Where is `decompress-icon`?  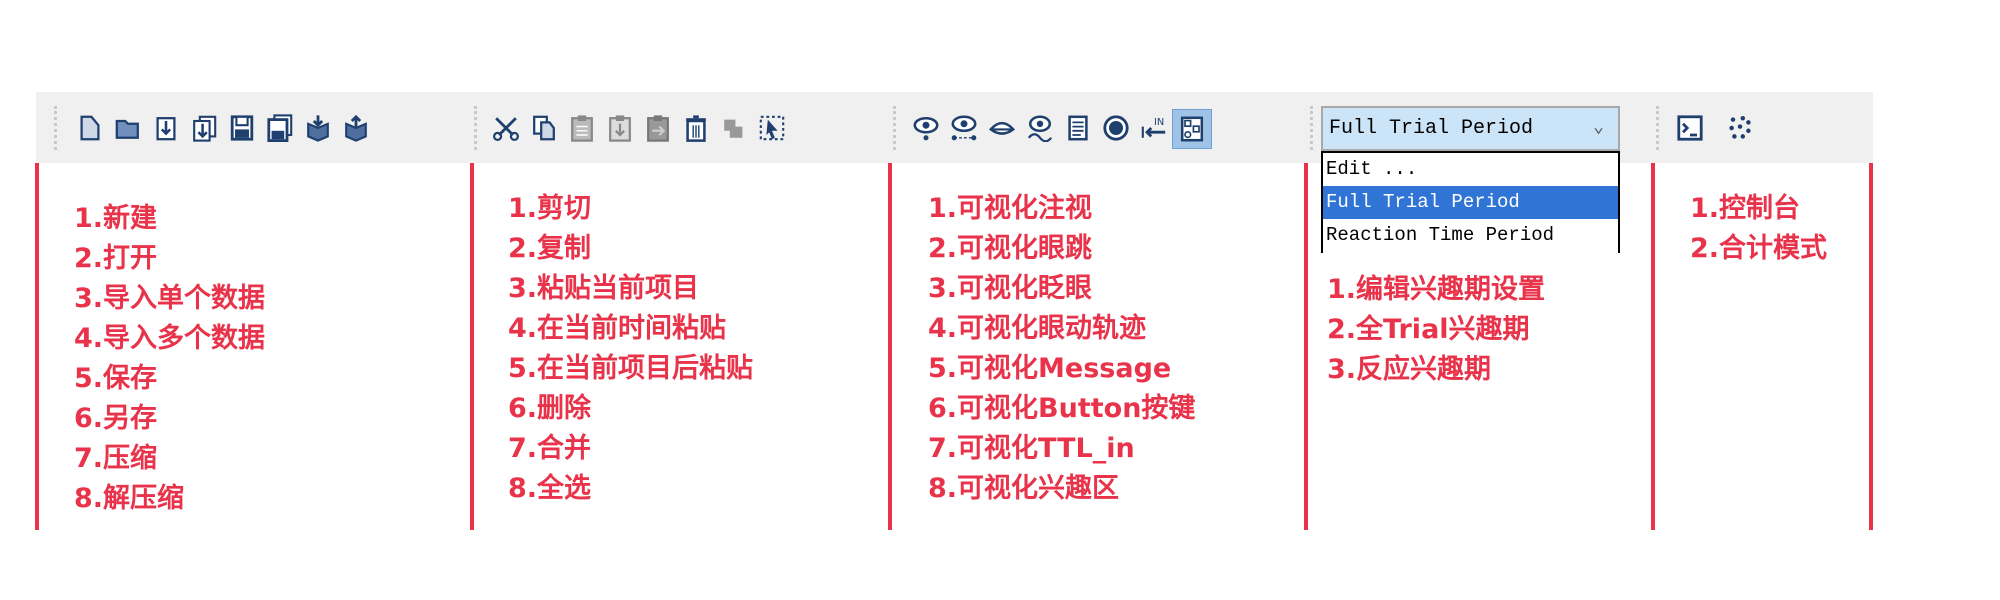
decompress-icon is located at coordinates (356, 128).